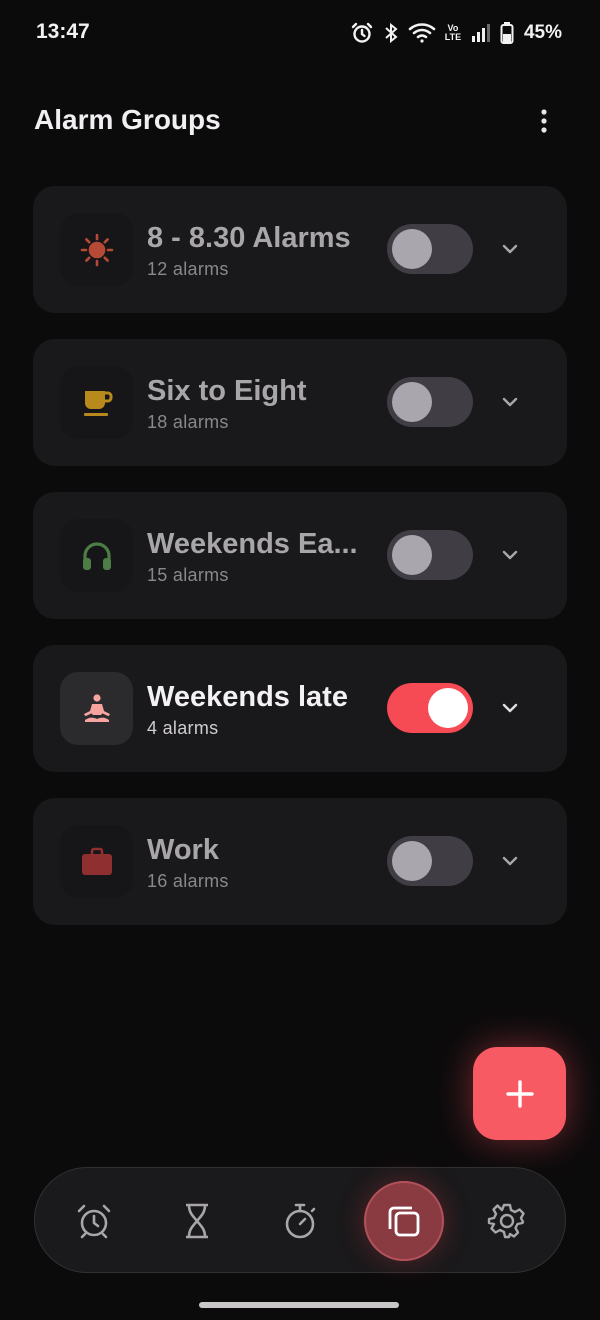 The width and height of the screenshot is (600, 1320). What do you see at coordinates (127, 119) in the screenshot?
I see `page-title: Alarm Groups` at bounding box center [127, 119].